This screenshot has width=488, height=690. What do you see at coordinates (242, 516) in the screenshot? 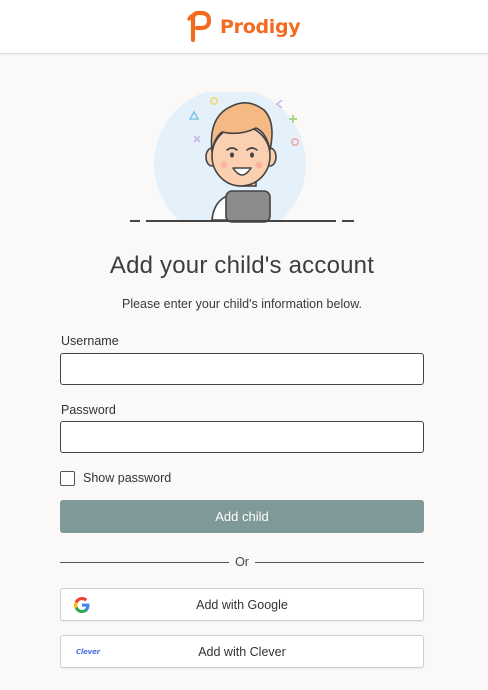
I see `add-child-button: Add child` at bounding box center [242, 516].